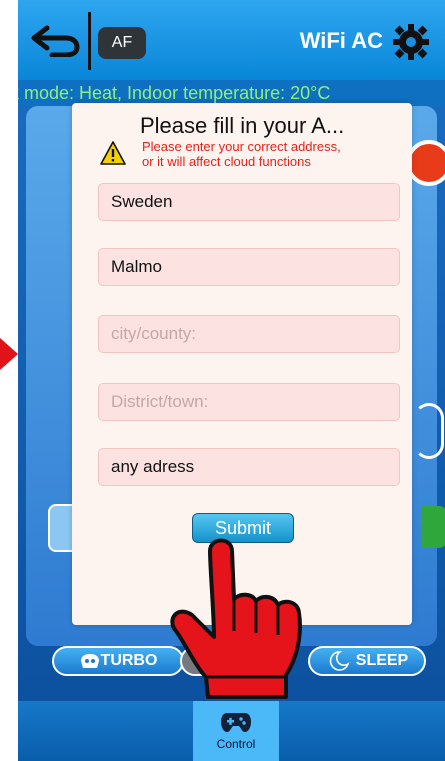  Describe the element at coordinates (236, 744) in the screenshot. I see `tab-control-label: Control` at that location.